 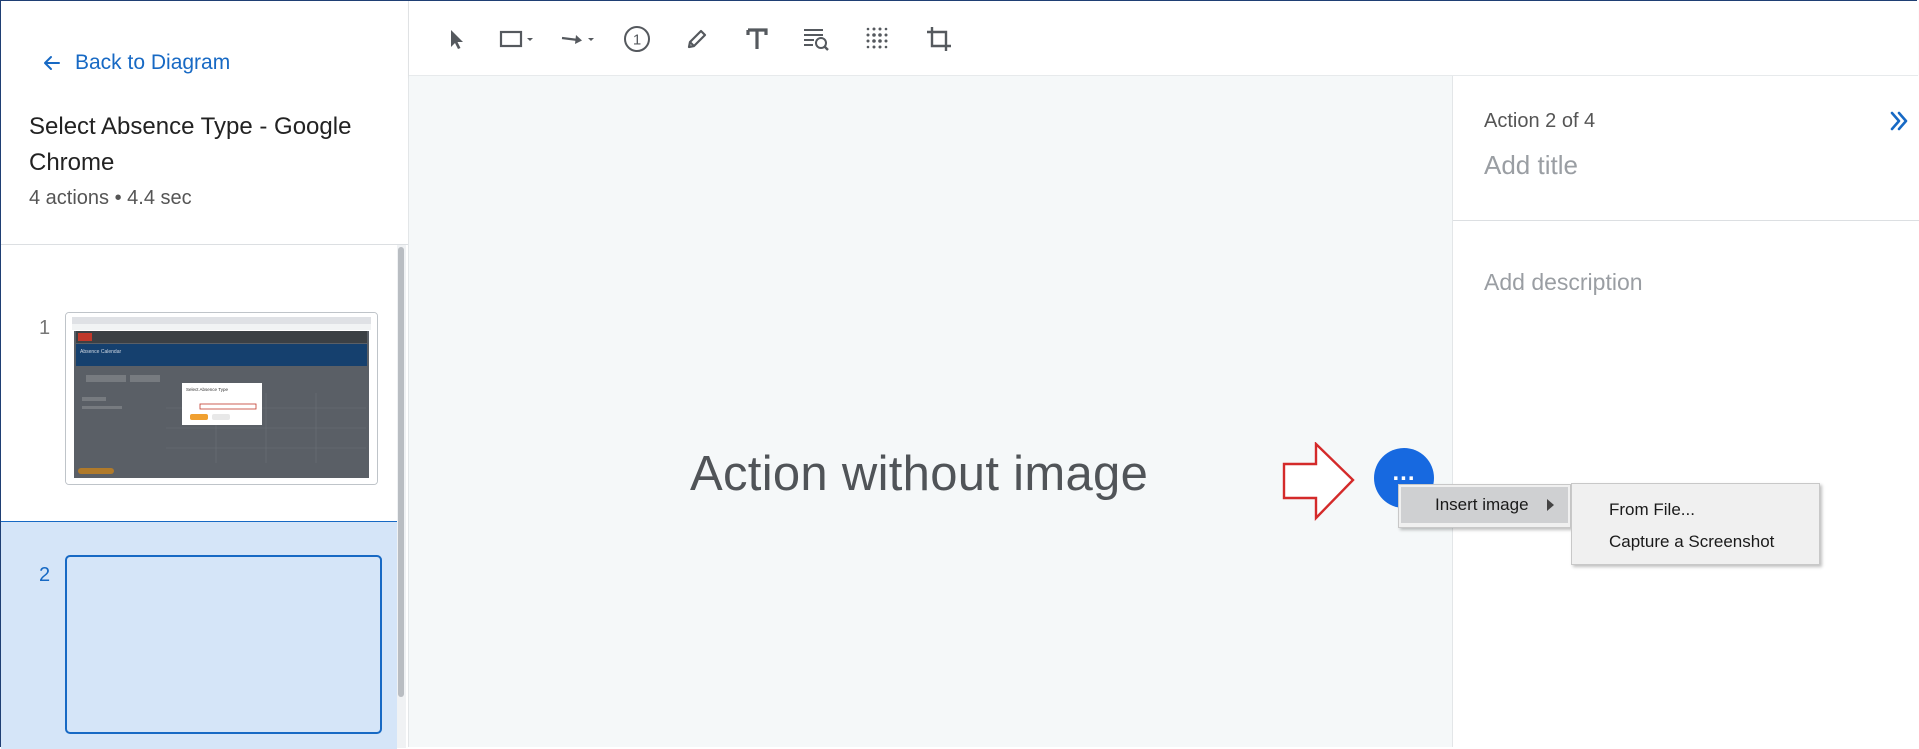 I want to click on recording-meta: 4 actions • 4.4 sec, so click(x=110, y=198).